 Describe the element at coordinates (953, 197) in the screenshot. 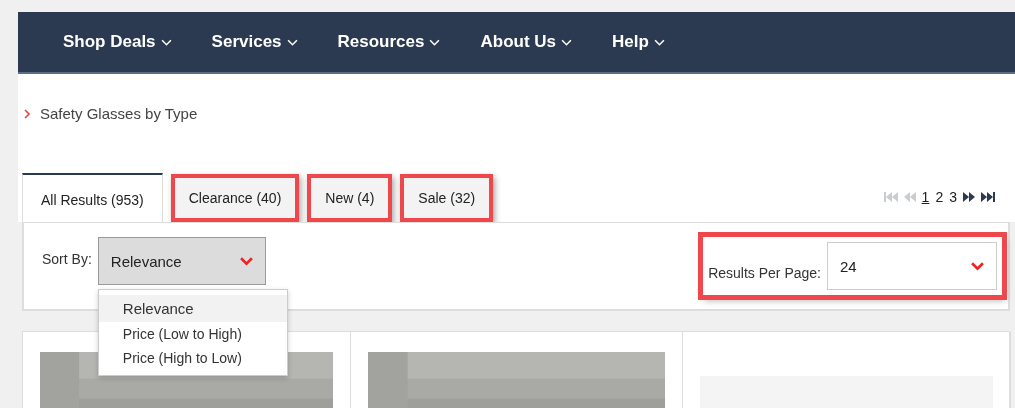

I see `page-link: 3` at that location.